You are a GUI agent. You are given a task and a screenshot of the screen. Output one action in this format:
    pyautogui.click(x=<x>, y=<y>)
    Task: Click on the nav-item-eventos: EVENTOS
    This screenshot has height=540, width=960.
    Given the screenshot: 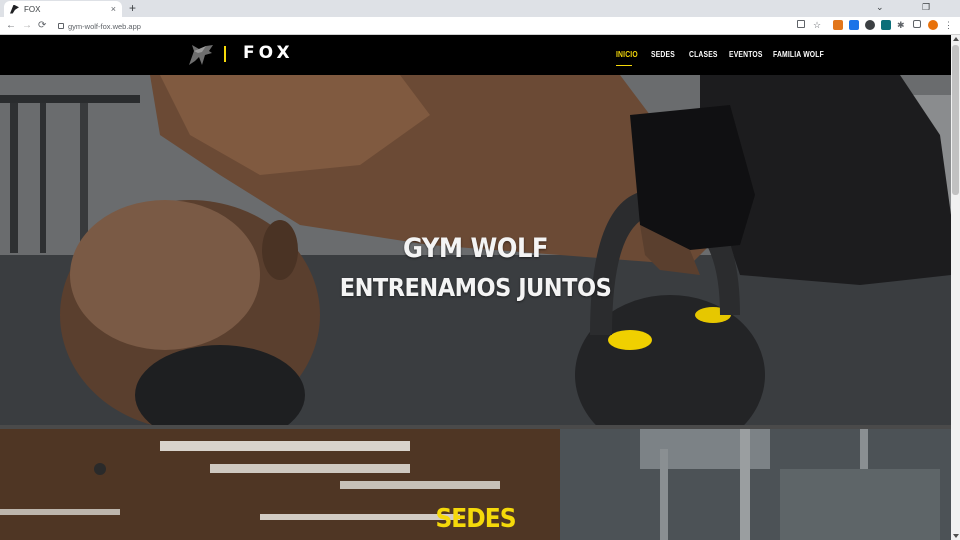 What is the action you would take?
    pyautogui.click(x=749, y=54)
    